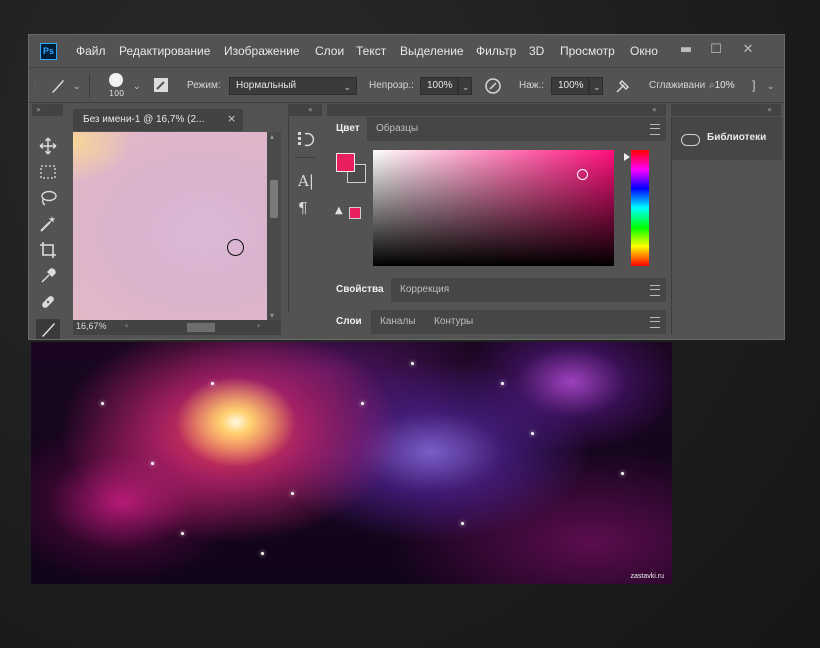 The width and height of the screenshot is (820, 648). I want to click on brush-tool-button, so click(48, 329).